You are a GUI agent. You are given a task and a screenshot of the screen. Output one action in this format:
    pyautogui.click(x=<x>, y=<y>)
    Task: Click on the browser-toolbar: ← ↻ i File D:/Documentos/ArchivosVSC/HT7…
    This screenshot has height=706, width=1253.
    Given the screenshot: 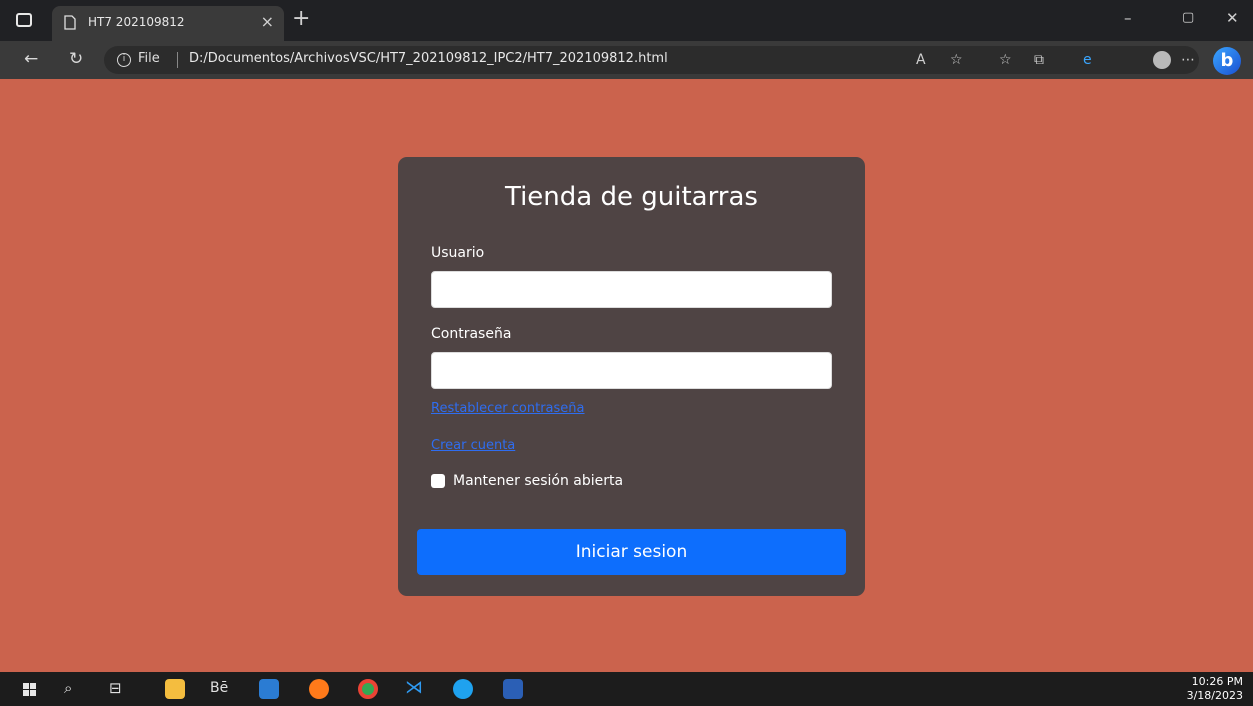 What is the action you would take?
    pyautogui.click(x=626, y=60)
    